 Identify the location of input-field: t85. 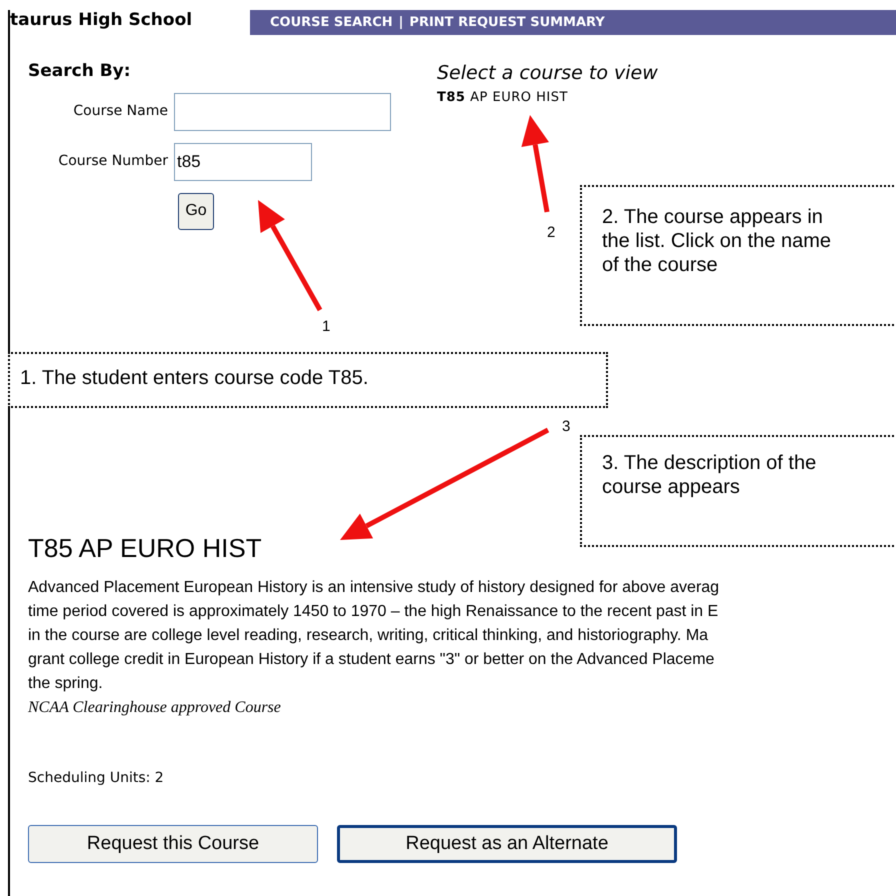
(243, 161).